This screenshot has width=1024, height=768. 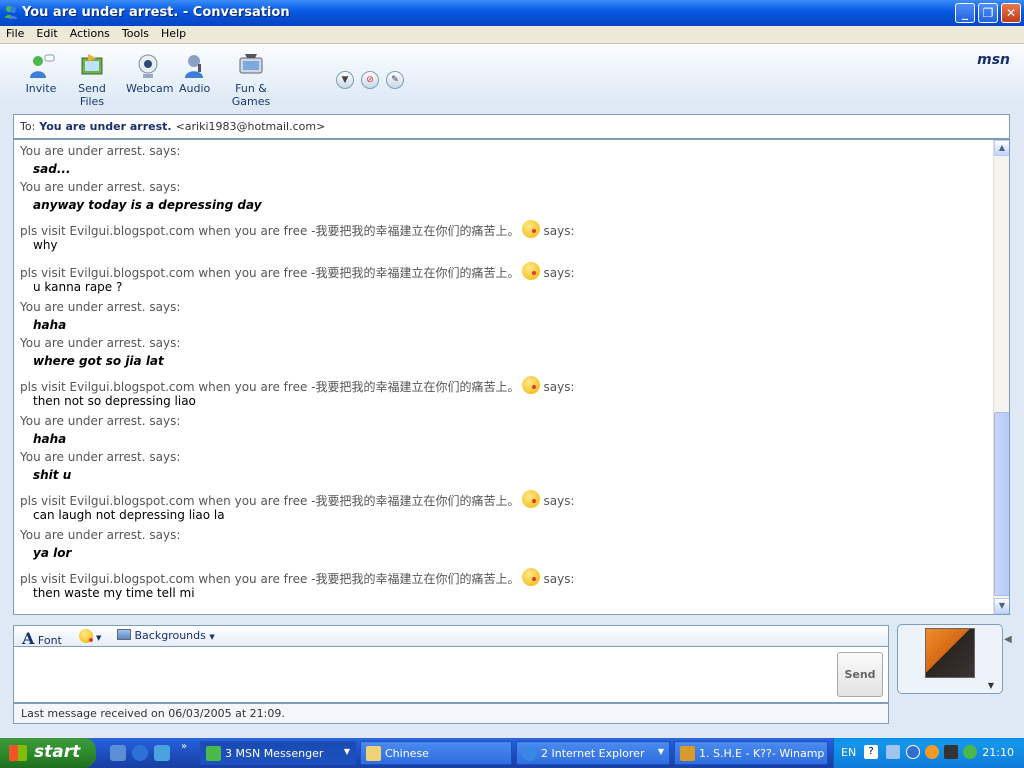 I want to click on vertical-scrollbar: ▲ ▼, so click(x=1001, y=377).